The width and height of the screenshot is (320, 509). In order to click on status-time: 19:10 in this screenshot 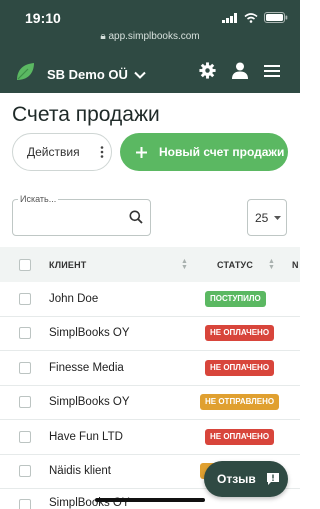, I will do `click(43, 18)`.